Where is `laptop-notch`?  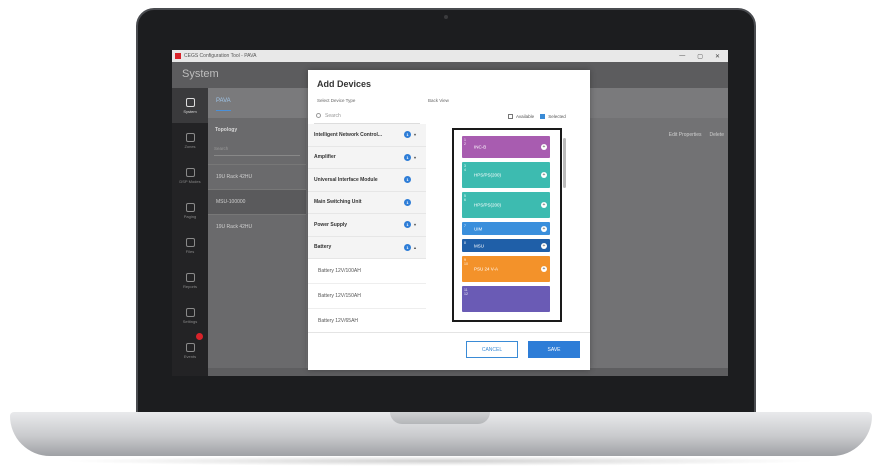 laptop-notch is located at coordinates (440, 418).